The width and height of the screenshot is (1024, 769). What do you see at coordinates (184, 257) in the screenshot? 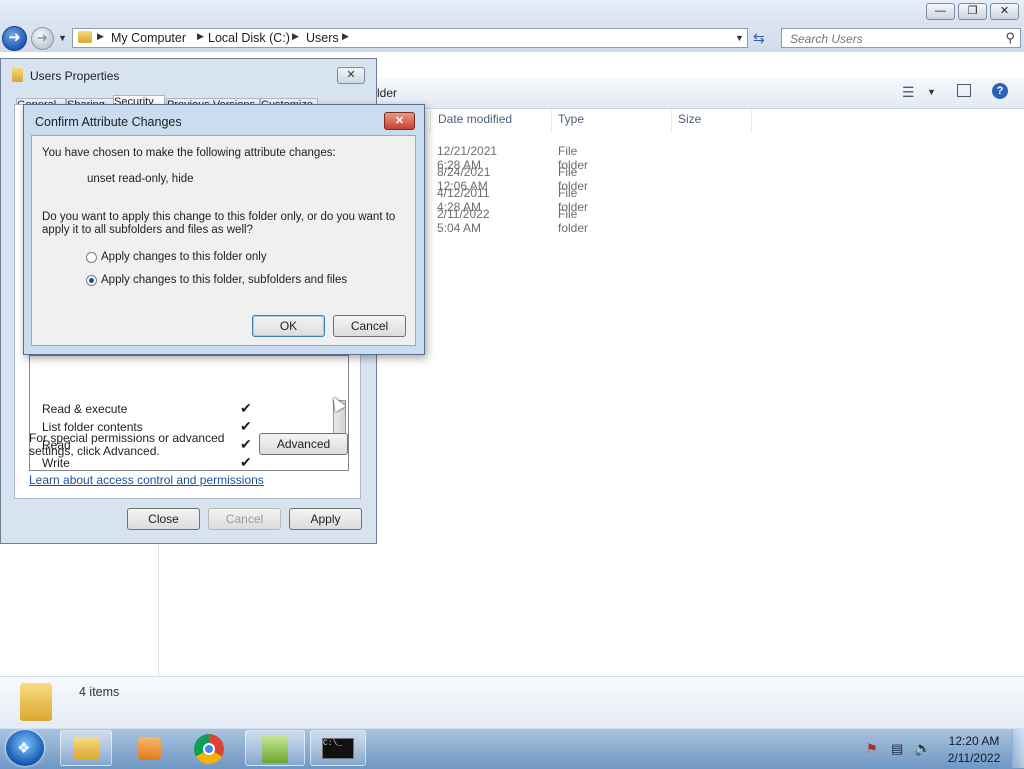
I see `option-folder-only-label: Apply changes to this folder only` at bounding box center [184, 257].